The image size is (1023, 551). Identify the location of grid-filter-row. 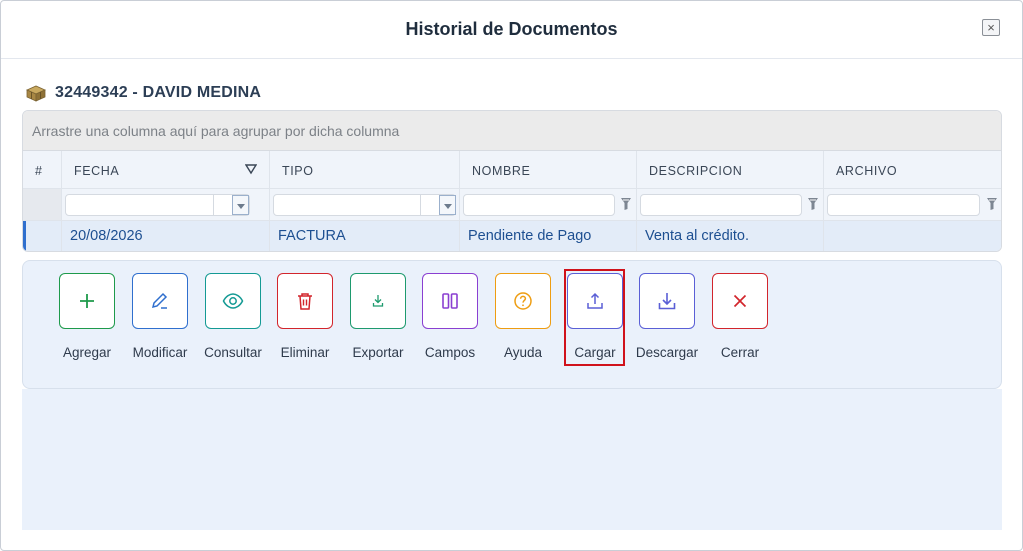
(512, 205).